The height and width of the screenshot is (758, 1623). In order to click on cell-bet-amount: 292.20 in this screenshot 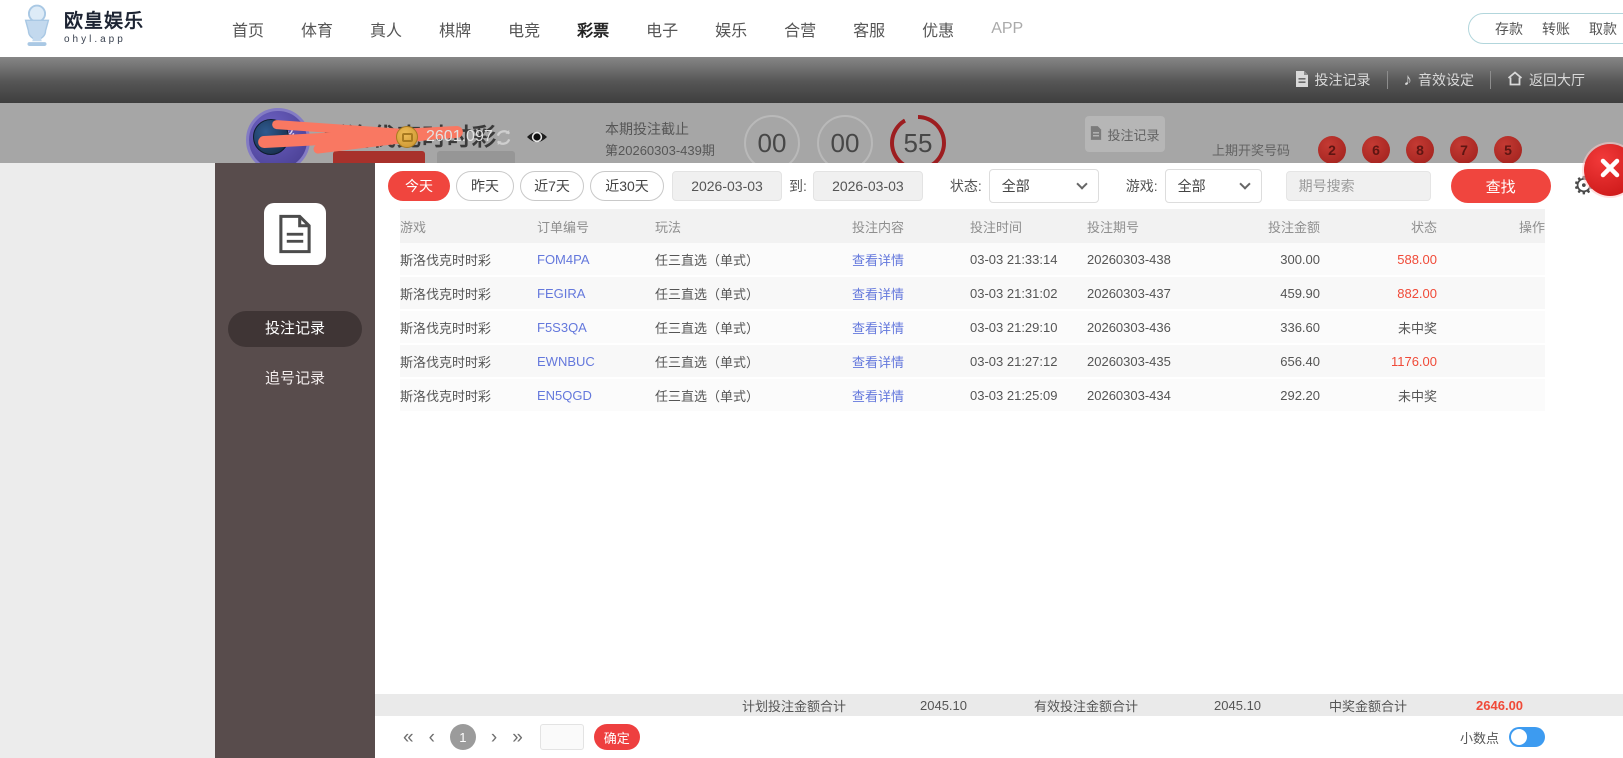, I will do `click(1300, 395)`.